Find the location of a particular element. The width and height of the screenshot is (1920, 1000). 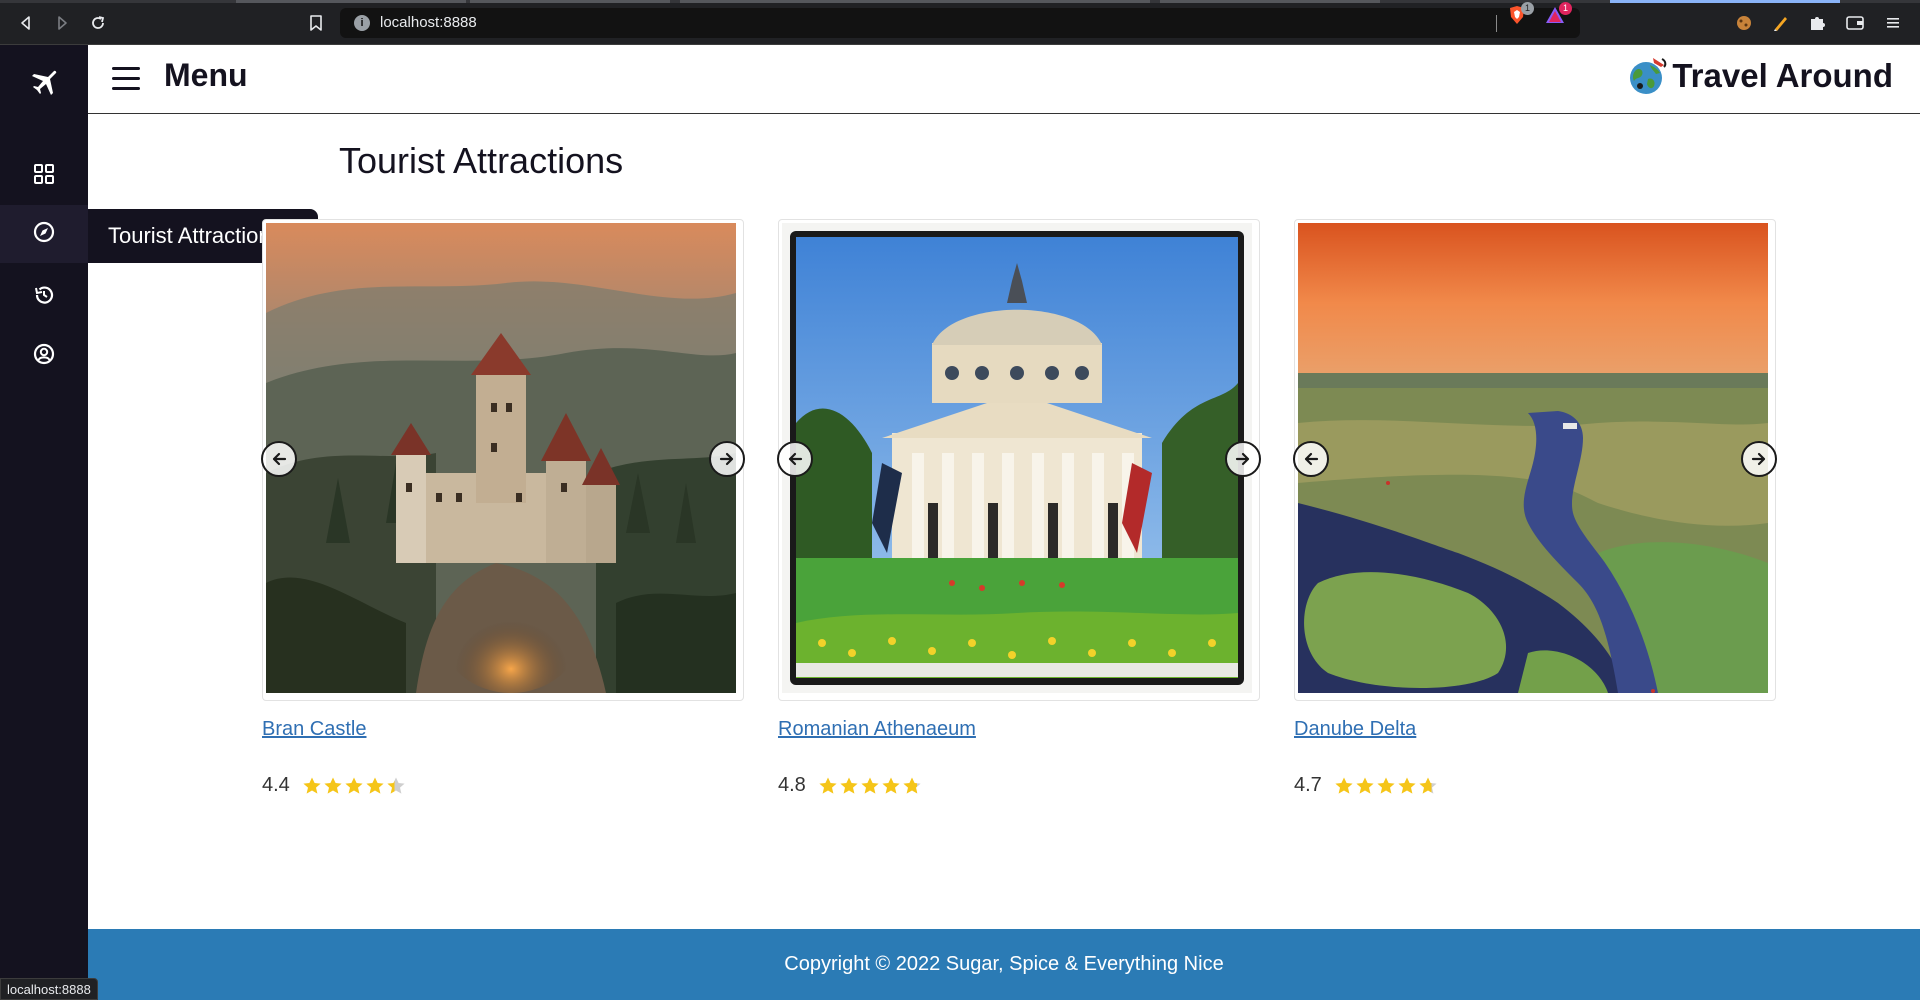

history-icon is located at coordinates (44, 297).